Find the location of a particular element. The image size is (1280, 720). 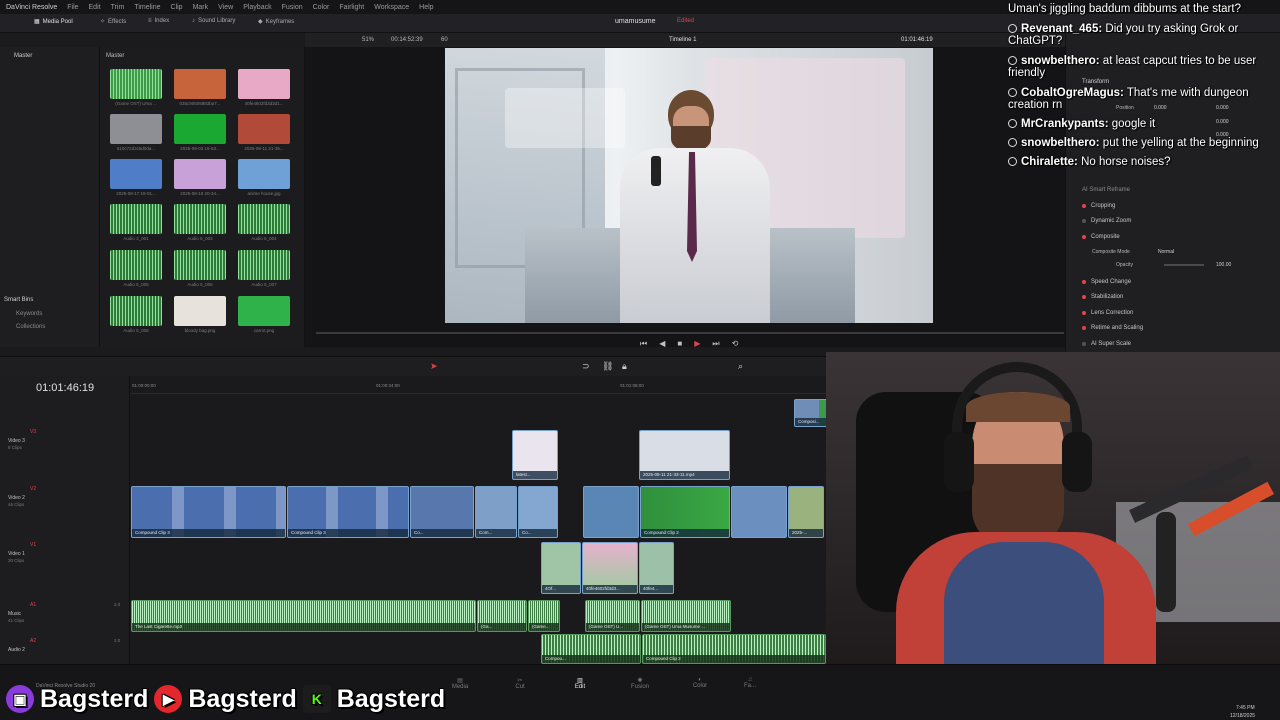

viewer-frame is located at coordinates (689, 185).